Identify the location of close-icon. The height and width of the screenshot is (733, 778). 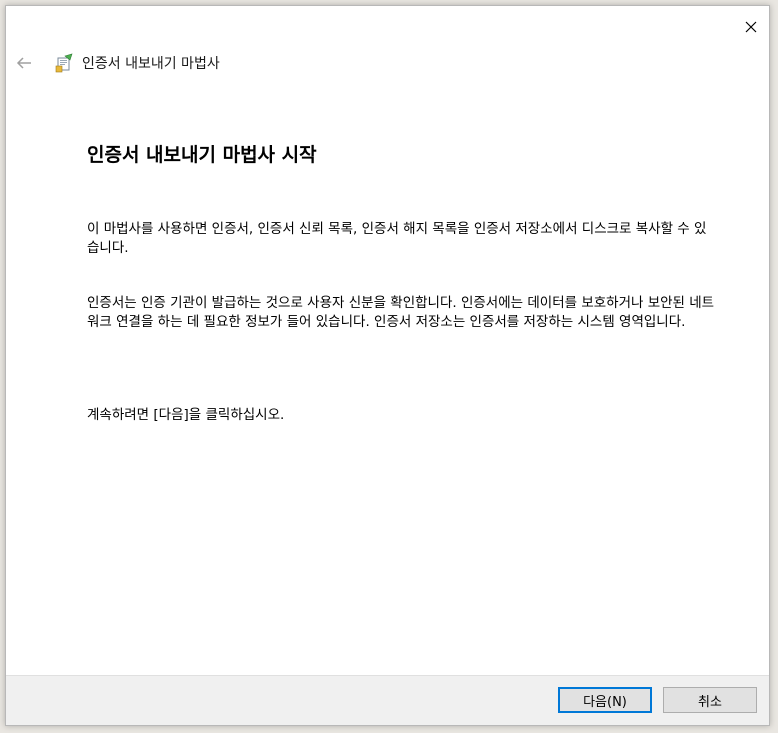
(751, 27).